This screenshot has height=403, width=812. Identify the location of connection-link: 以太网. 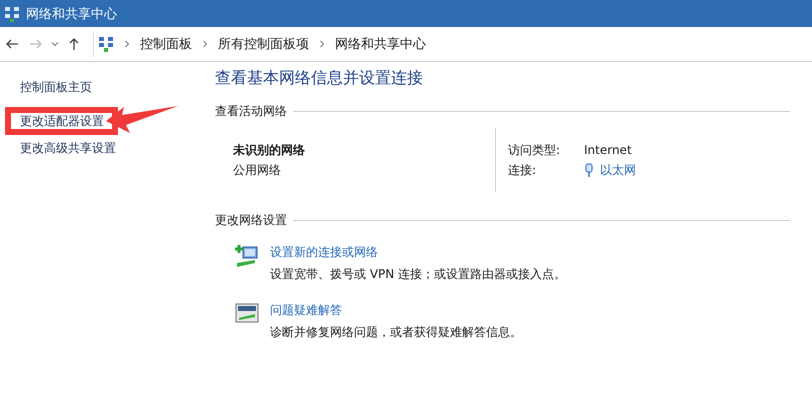
(618, 170).